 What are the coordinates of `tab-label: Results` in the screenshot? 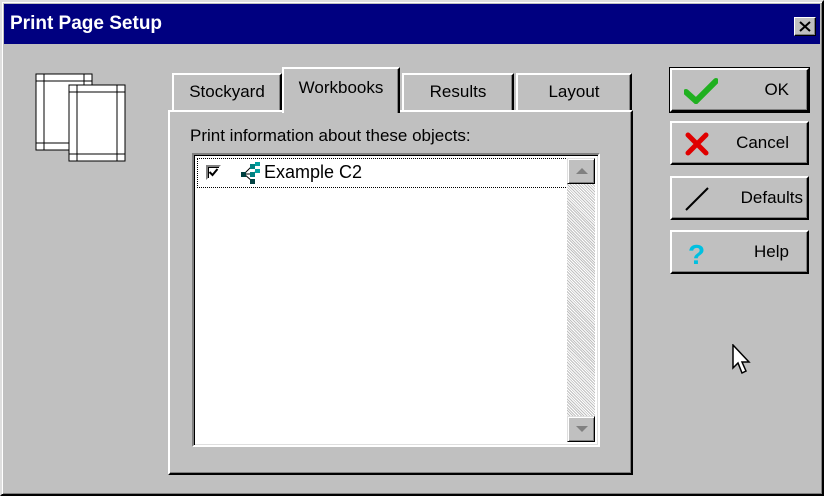 It's located at (458, 91).